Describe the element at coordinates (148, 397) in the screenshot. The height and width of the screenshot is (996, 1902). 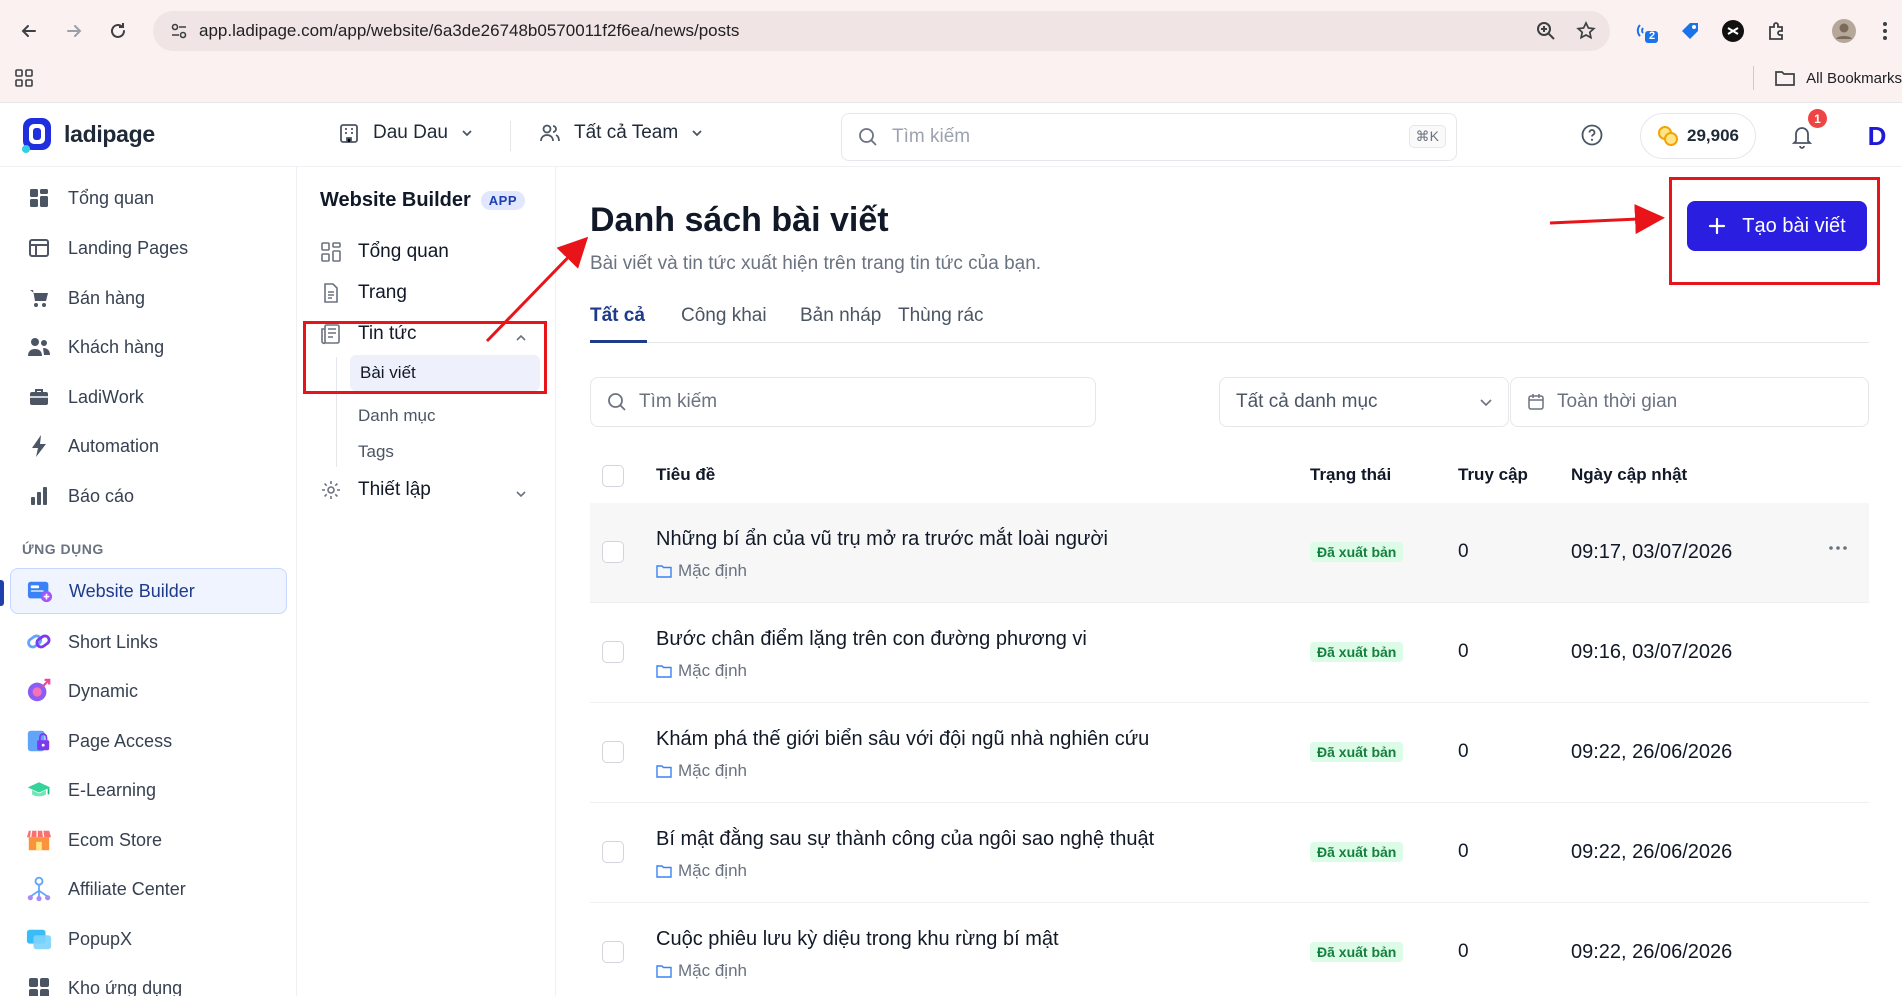
I see `sidebar-item-ladiwork: LadiWork` at that location.